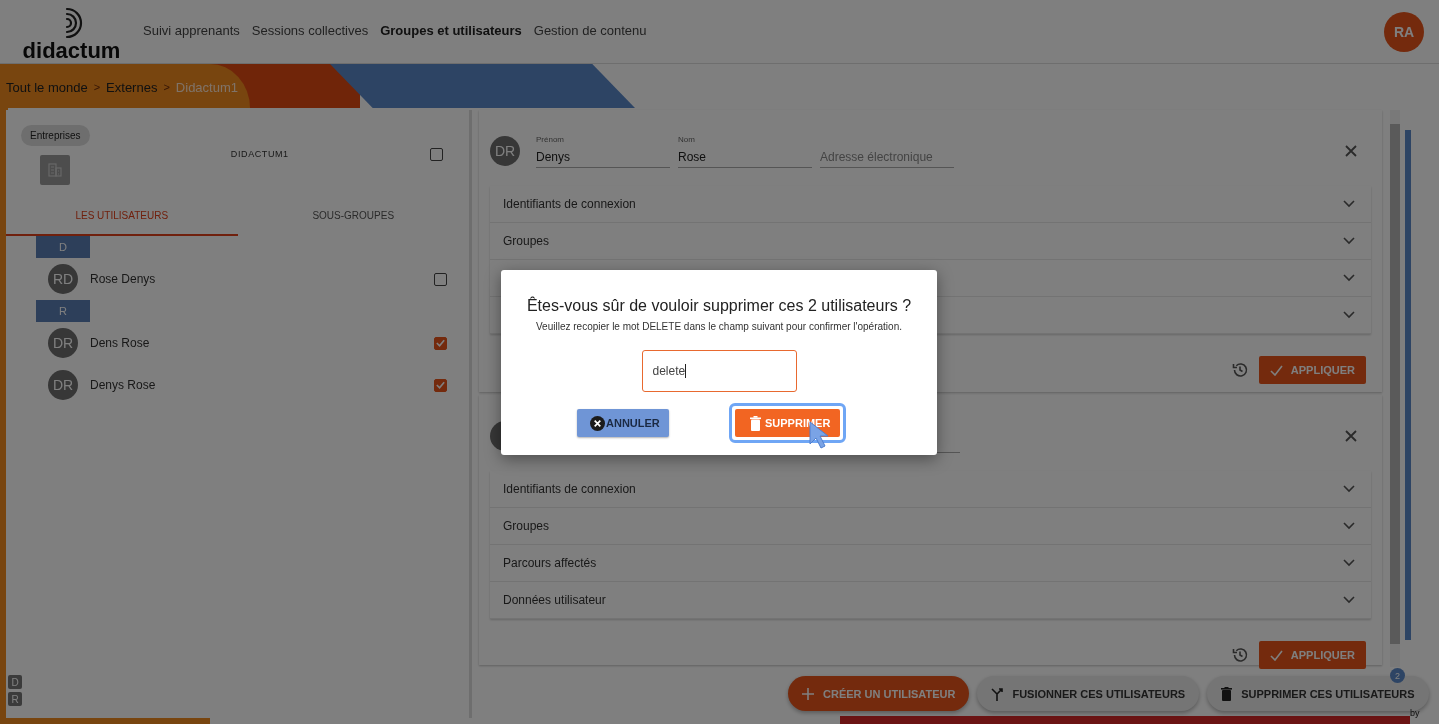 The width and height of the screenshot is (1439, 724). What do you see at coordinates (745, 151) in the screenshot?
I see `text-field: Nom Rose` at bounding box center [745, 151].